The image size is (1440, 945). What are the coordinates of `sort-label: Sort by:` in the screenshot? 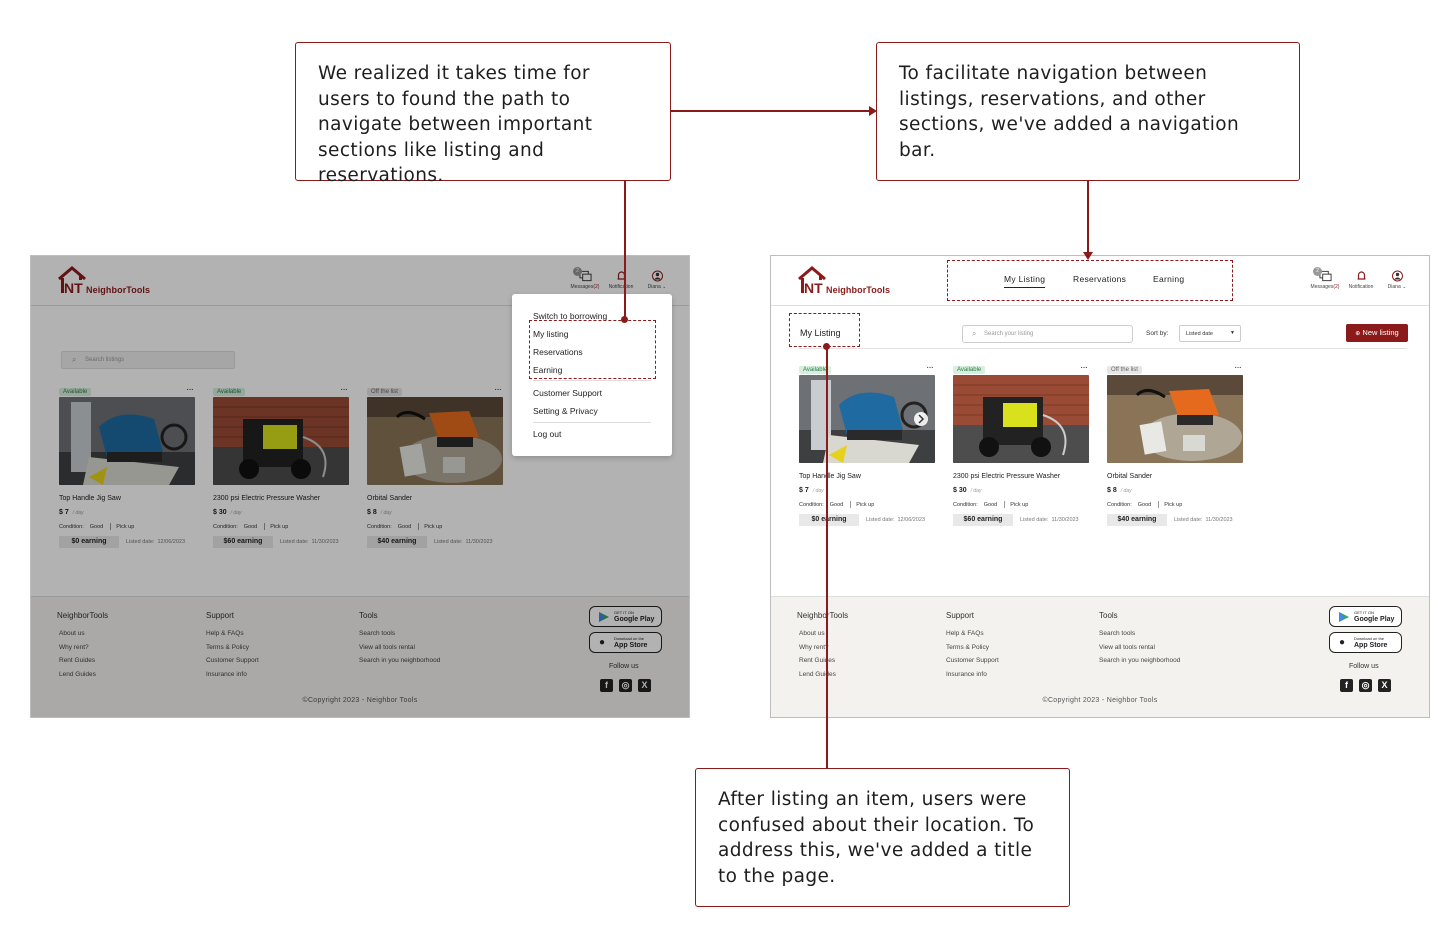 It's located at (1157, 333).